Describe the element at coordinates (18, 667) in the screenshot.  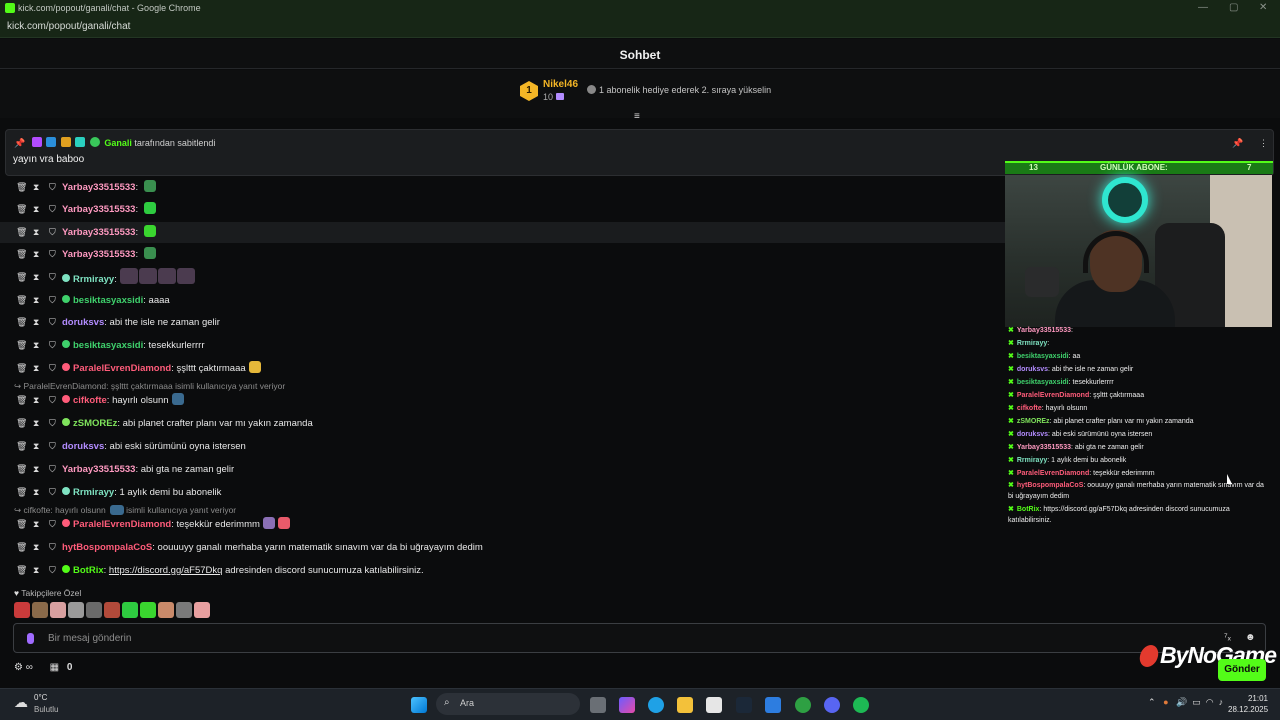
I see `settings-icon: ⚙` at that location.